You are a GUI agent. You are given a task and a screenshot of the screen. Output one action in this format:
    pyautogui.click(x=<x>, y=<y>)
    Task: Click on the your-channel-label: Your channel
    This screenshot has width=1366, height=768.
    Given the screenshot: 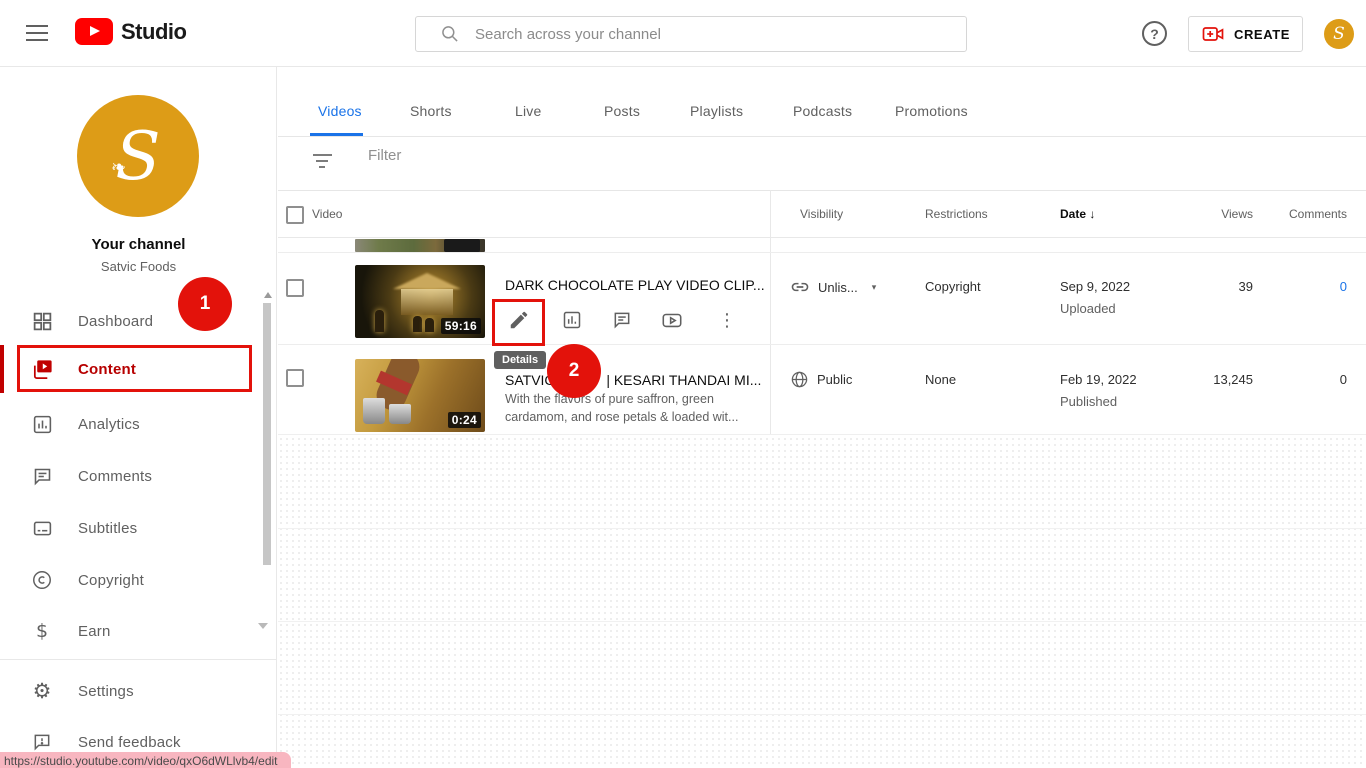 What is the action you would take?
    pyautogui.click(x=138, y=244)
    